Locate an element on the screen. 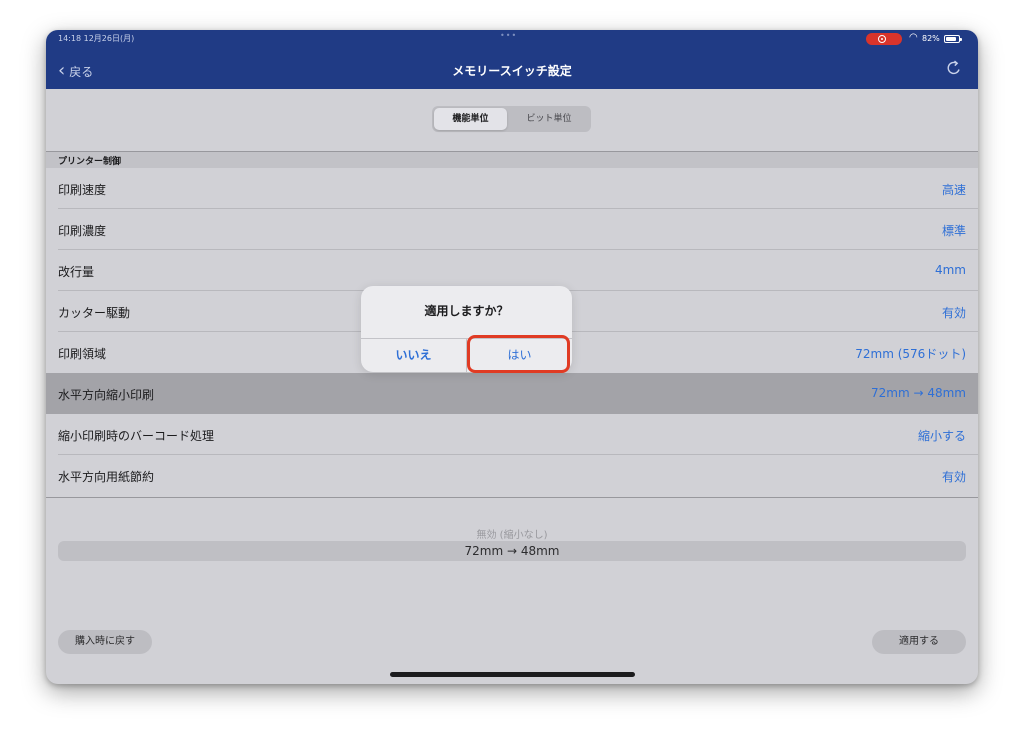  row-line-feed: 改行量 4mm is located at coordinates (512, 270).